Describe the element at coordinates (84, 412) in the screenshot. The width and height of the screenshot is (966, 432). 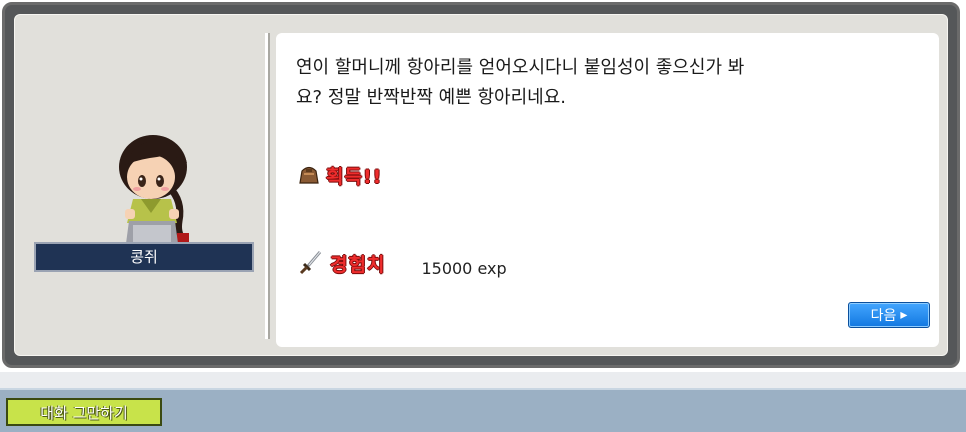
I see `end-chat-button: 대화 그만하기` at that location.